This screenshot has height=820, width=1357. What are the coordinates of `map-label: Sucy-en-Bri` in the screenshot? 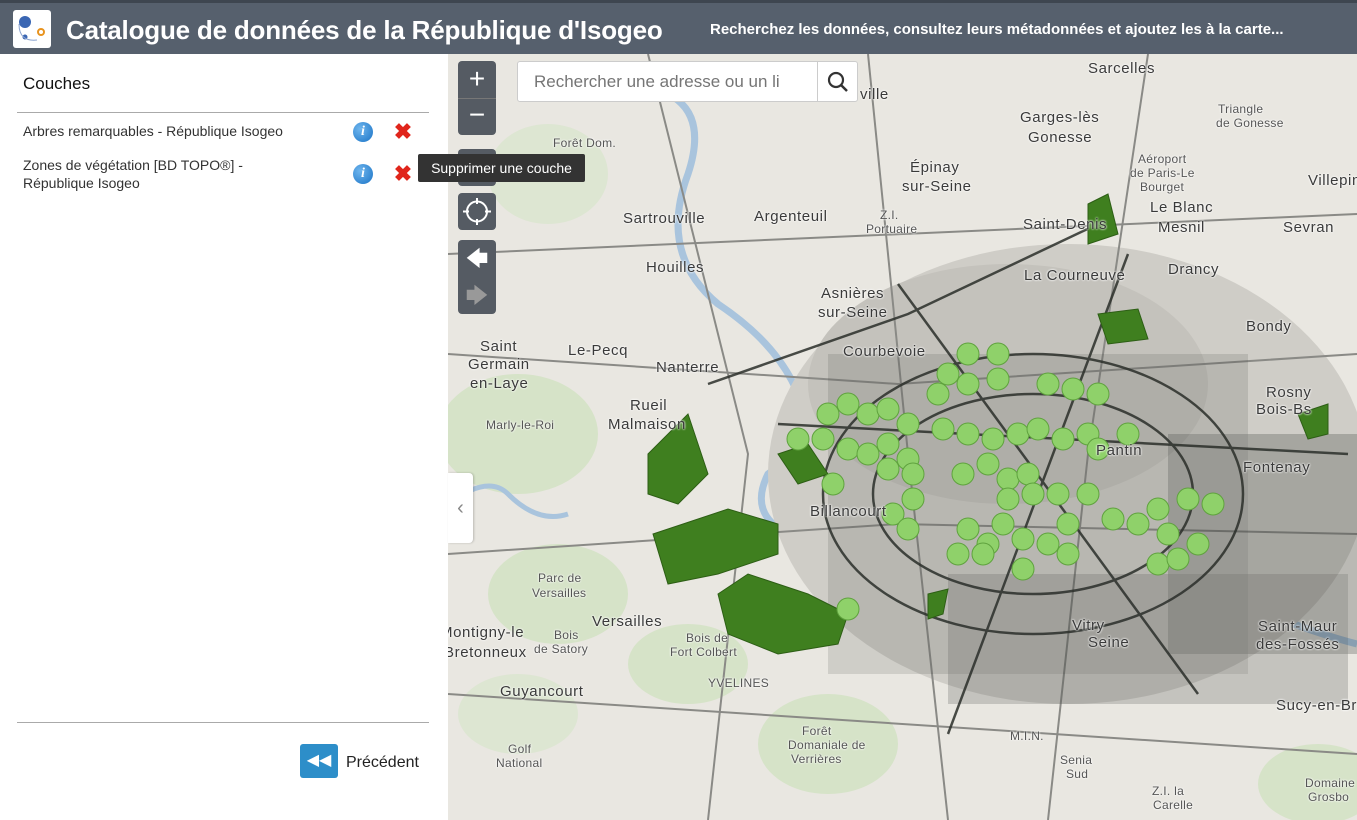 It's located at (1316, 705).